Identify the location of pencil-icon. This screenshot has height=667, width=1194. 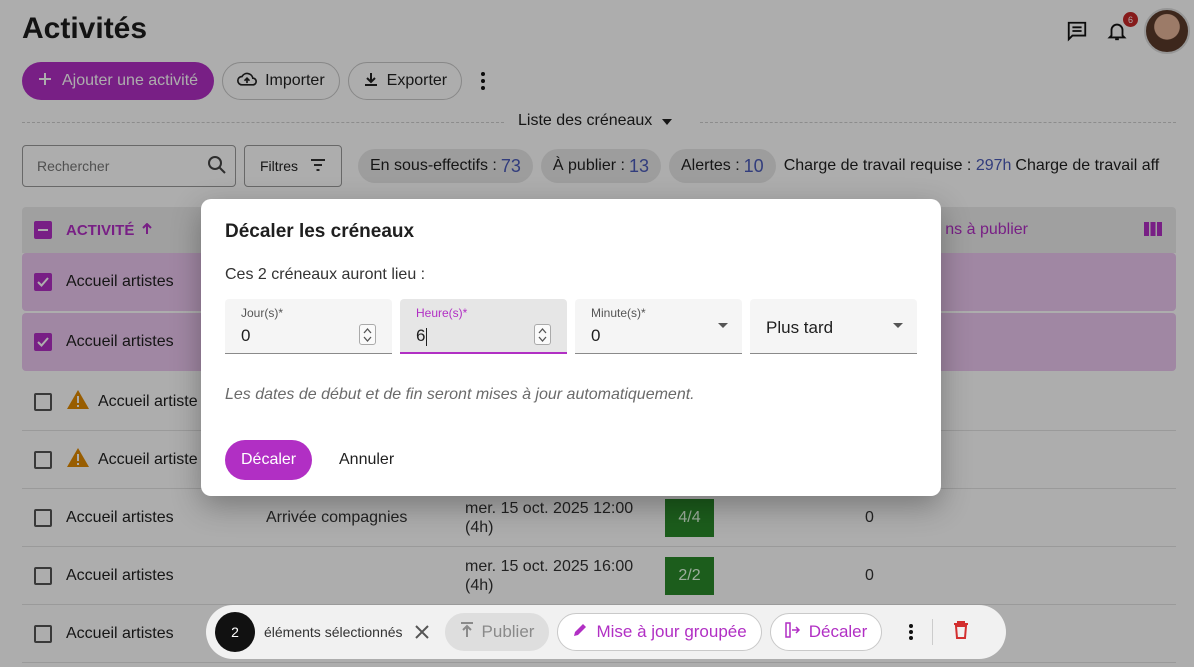
(580, 632).